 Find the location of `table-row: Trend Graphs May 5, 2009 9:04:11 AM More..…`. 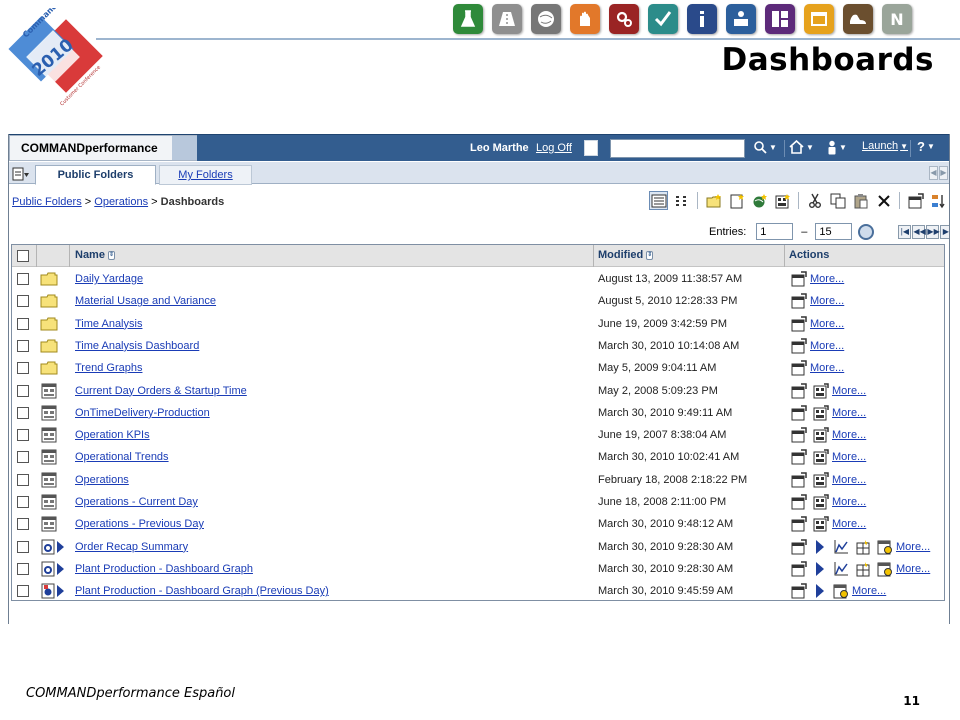

table-row: Trend Graphs May 5, 2009 9:04:11 AM More..… is located at coordinates (478, 368).